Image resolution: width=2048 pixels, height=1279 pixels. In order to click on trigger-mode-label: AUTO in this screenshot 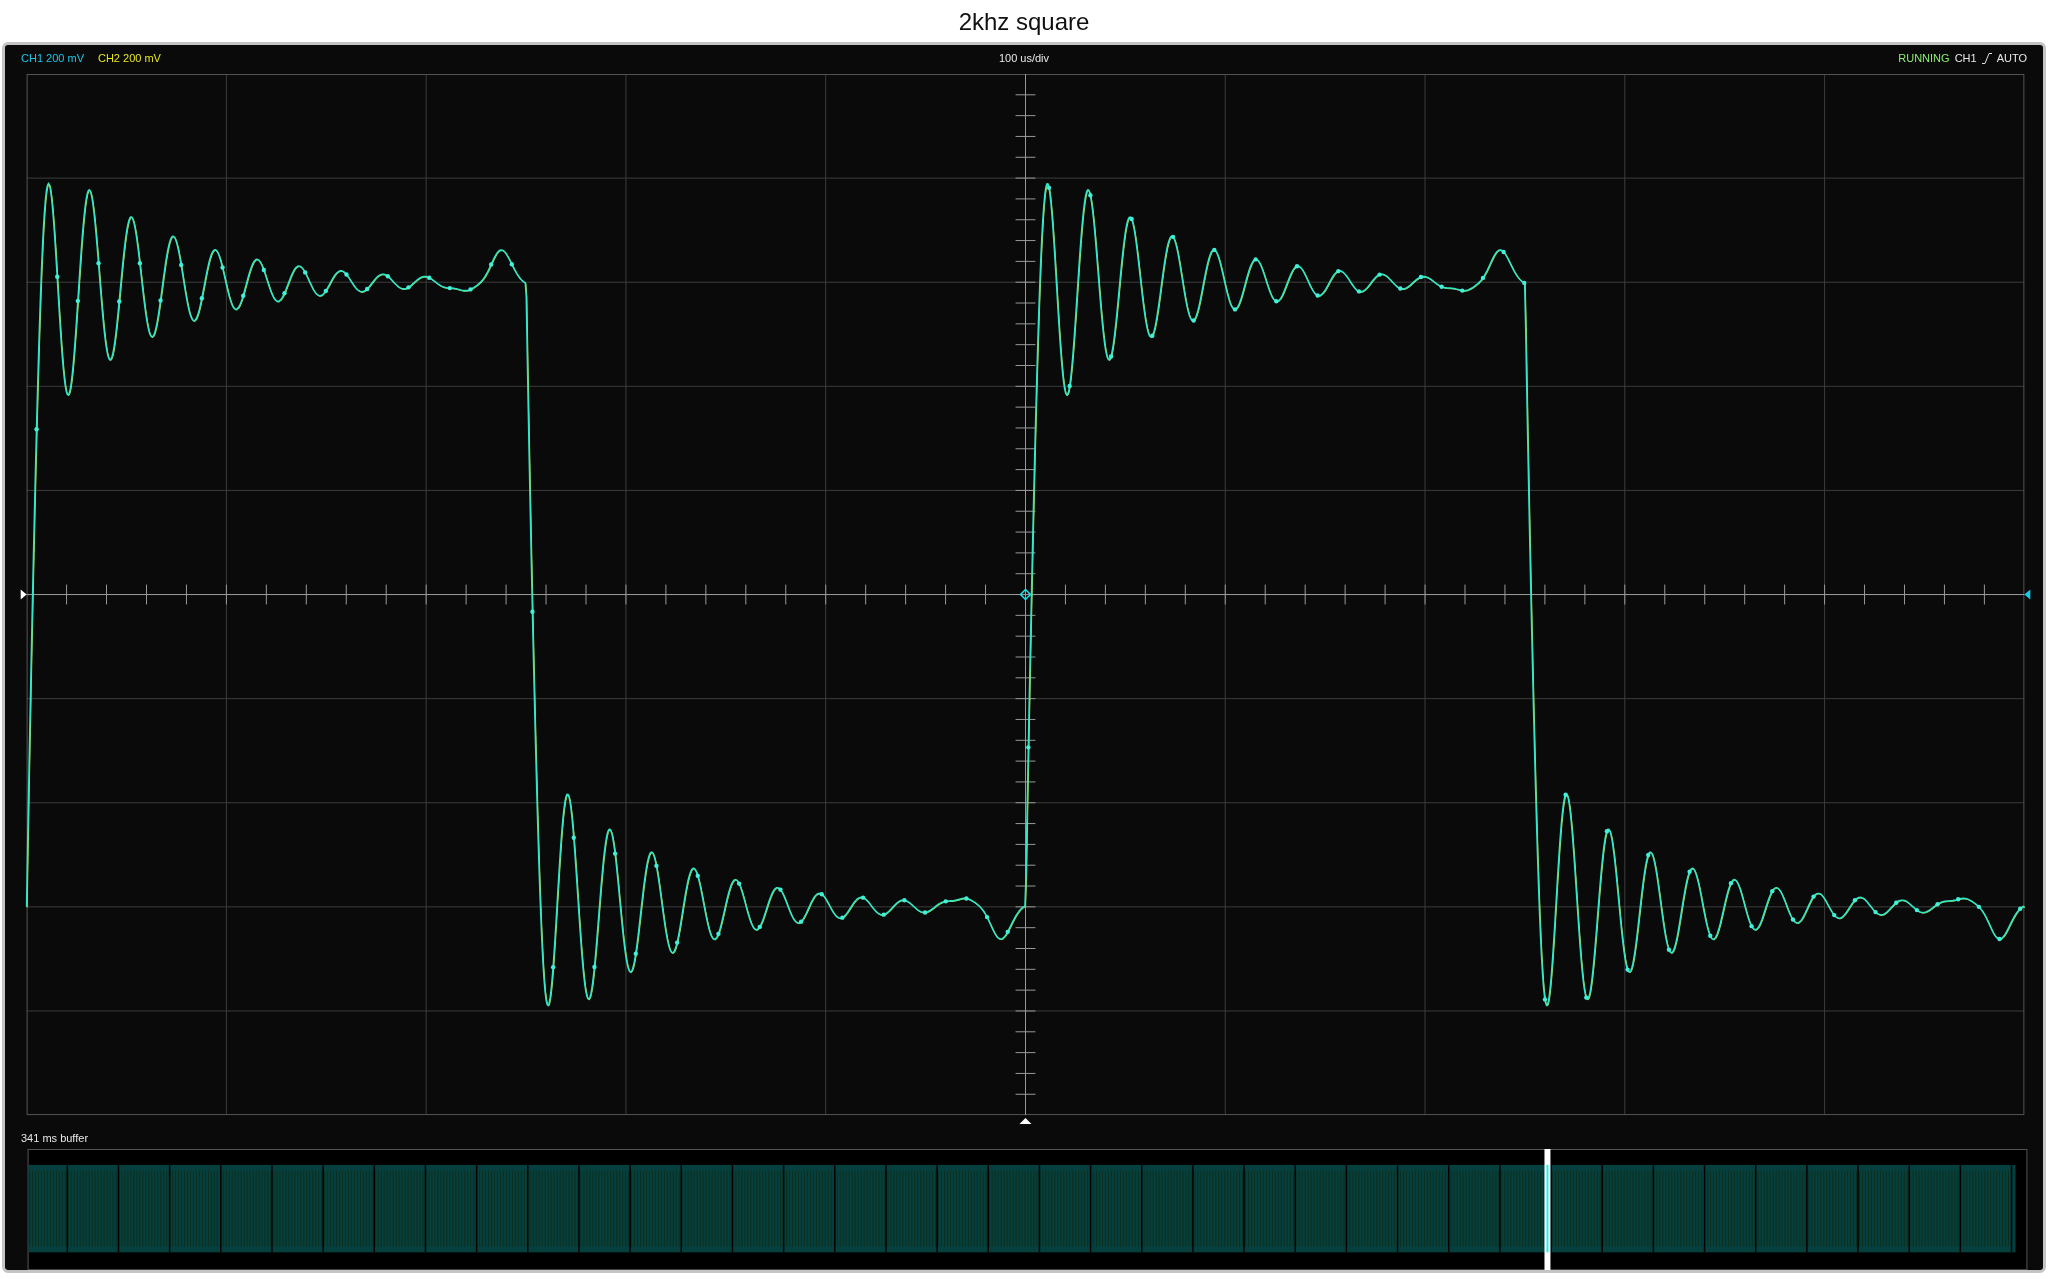, I will do `click(2011, 58)`.